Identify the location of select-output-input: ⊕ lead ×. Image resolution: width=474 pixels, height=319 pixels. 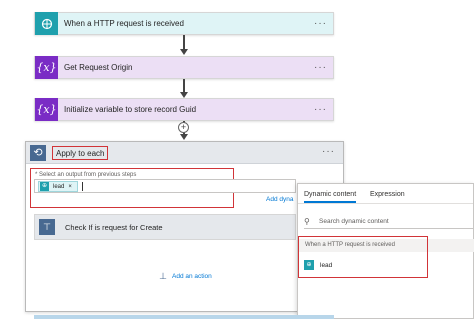
(165, 186).